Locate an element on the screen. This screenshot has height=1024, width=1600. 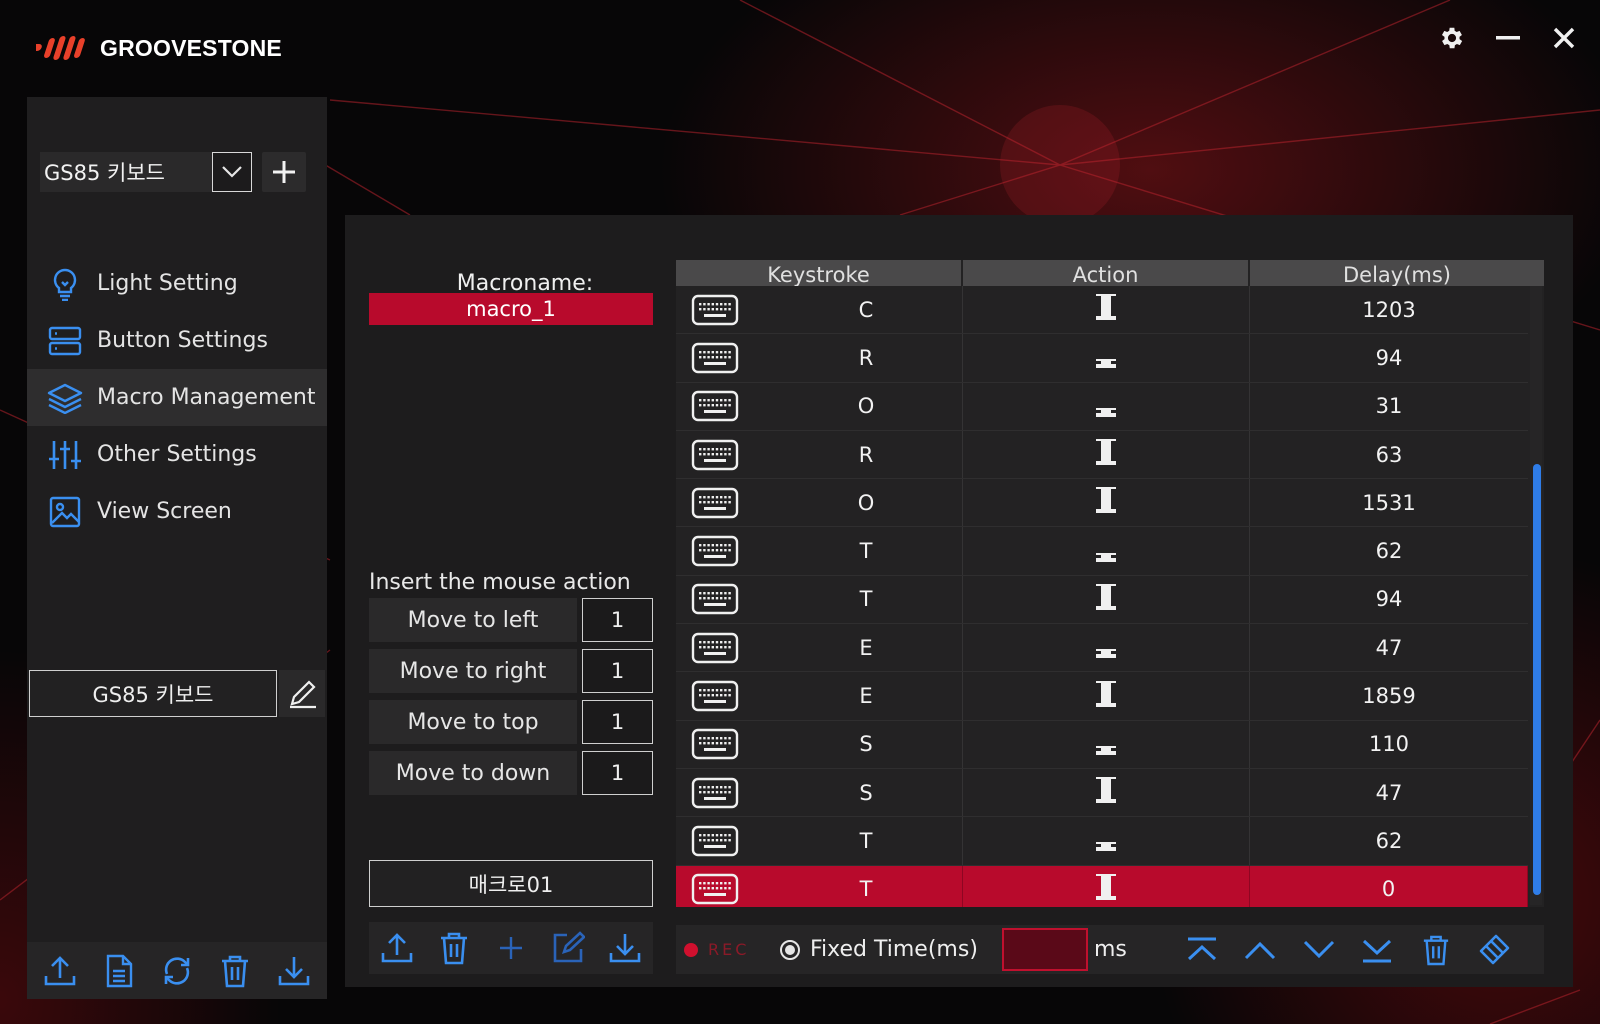
table-row: R 94 is located at coordinates (1102, 358).